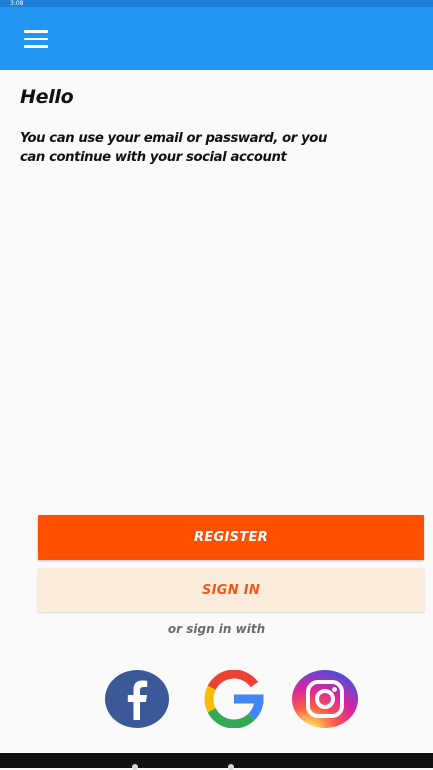  What do you see at coordinates (135, 767) in the screenshot?
I see `nav-back-icon` at bounding box center [135, 767].